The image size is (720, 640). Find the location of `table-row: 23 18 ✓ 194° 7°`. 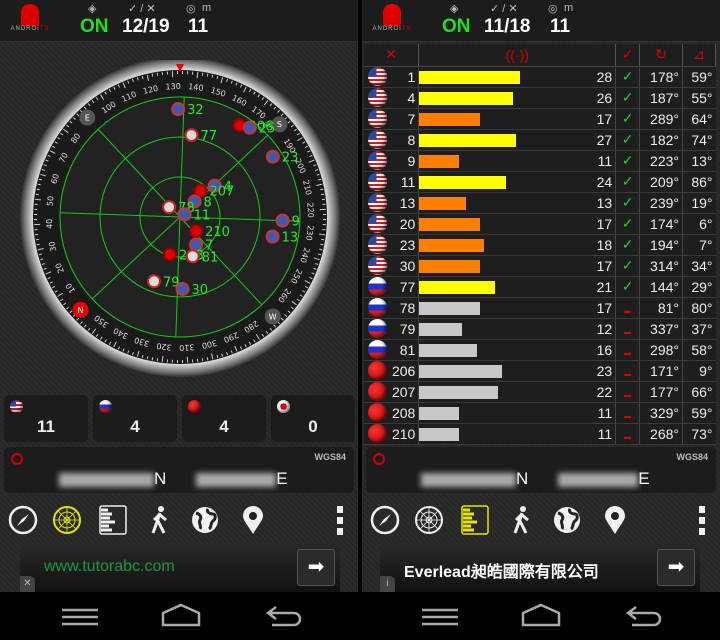

table-row: 23 18 ✓ 194° 7° is located at coordinates (540, 245).